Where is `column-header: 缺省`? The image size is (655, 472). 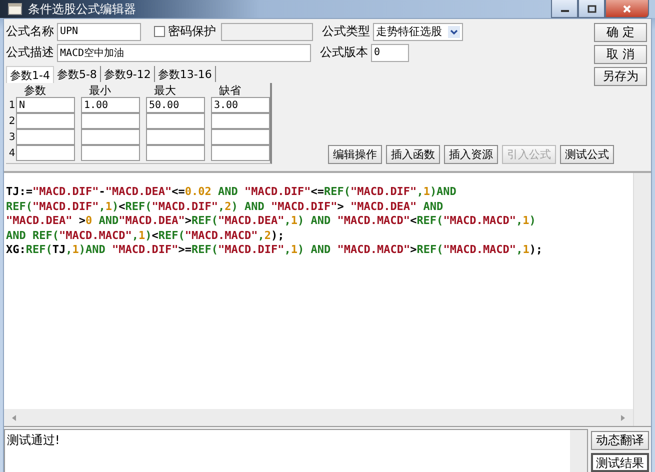 column-header: 缺省 is located at coordinates (230, 91).